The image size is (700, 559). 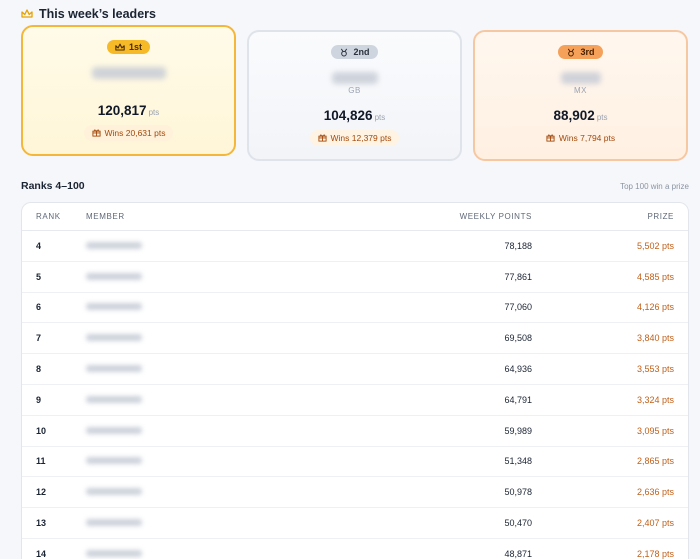 I want to click on row-prize: 4,126 pts, so click(x=655, y=307).